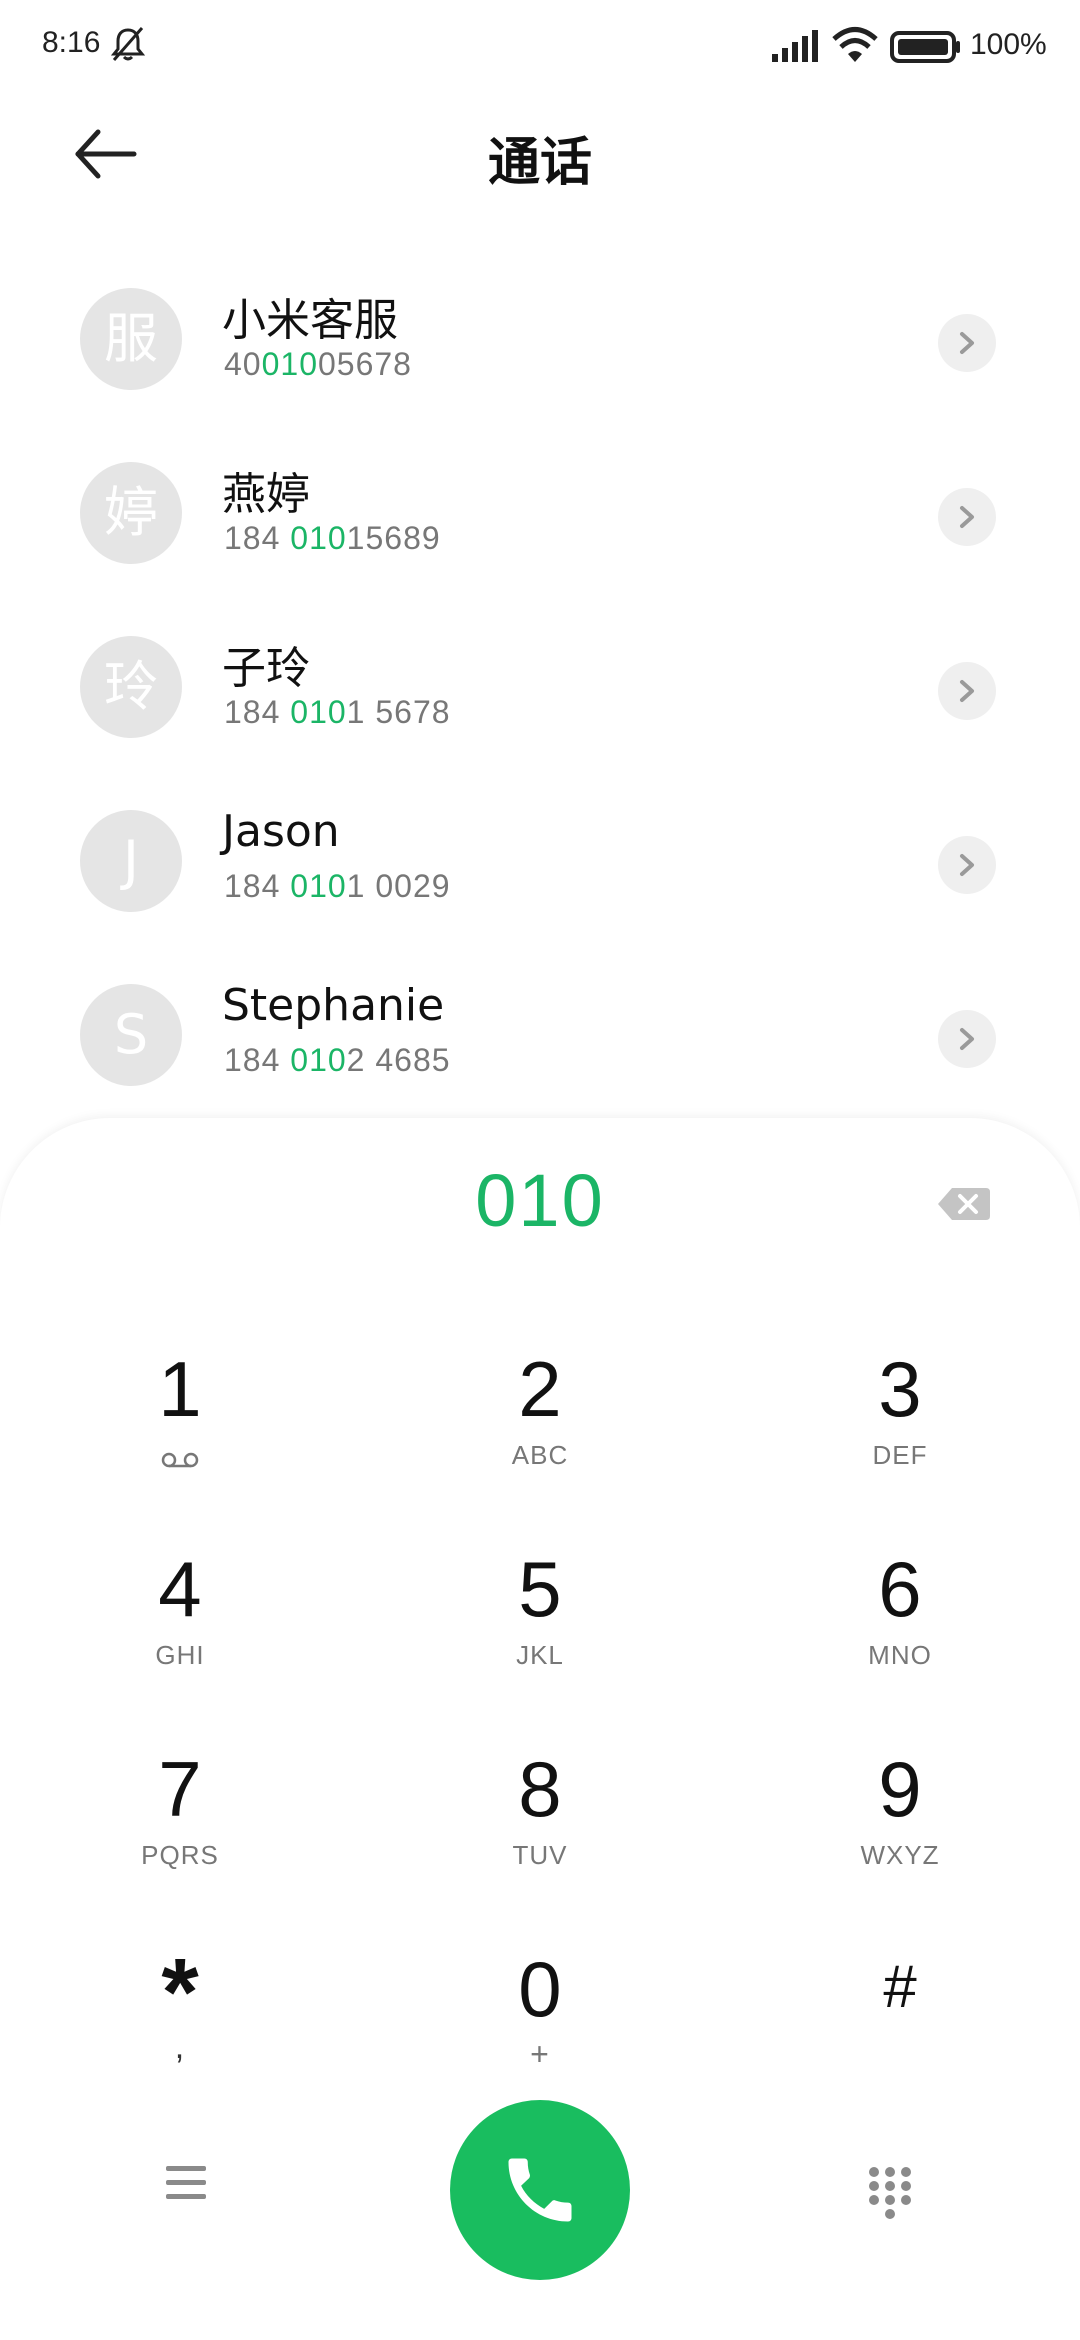 Image resolution: width=1080 pixels, height=2340 pixels. What do you see at coordinates (1008, 44) in the screenshot?
I see `battery-percent: 100%` at bounding box center [1008, 44].